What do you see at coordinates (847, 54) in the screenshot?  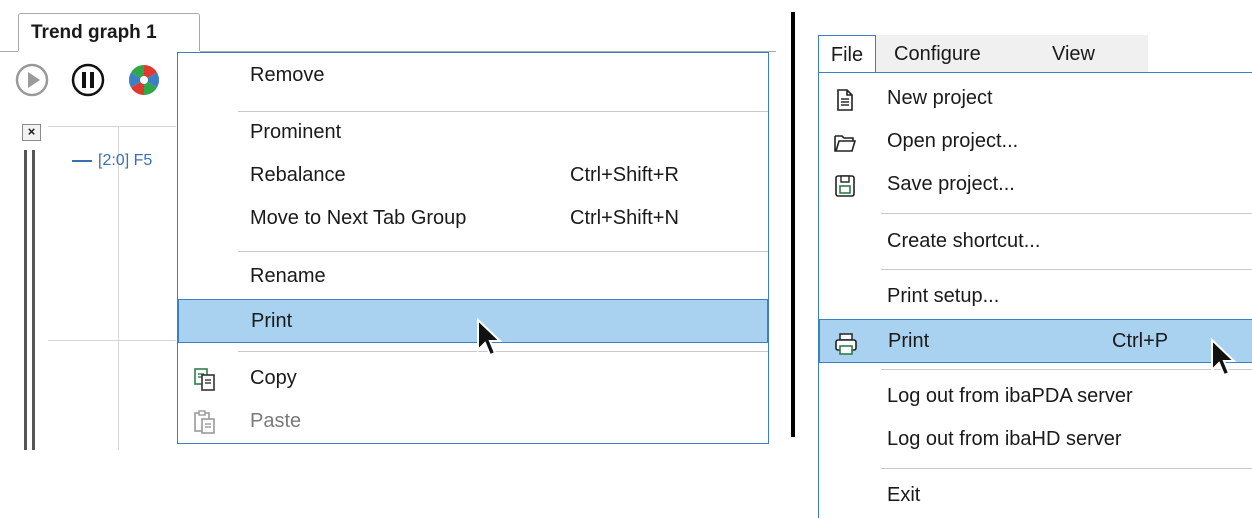 I see `menu-file: File` at bounding box center [847, 54].